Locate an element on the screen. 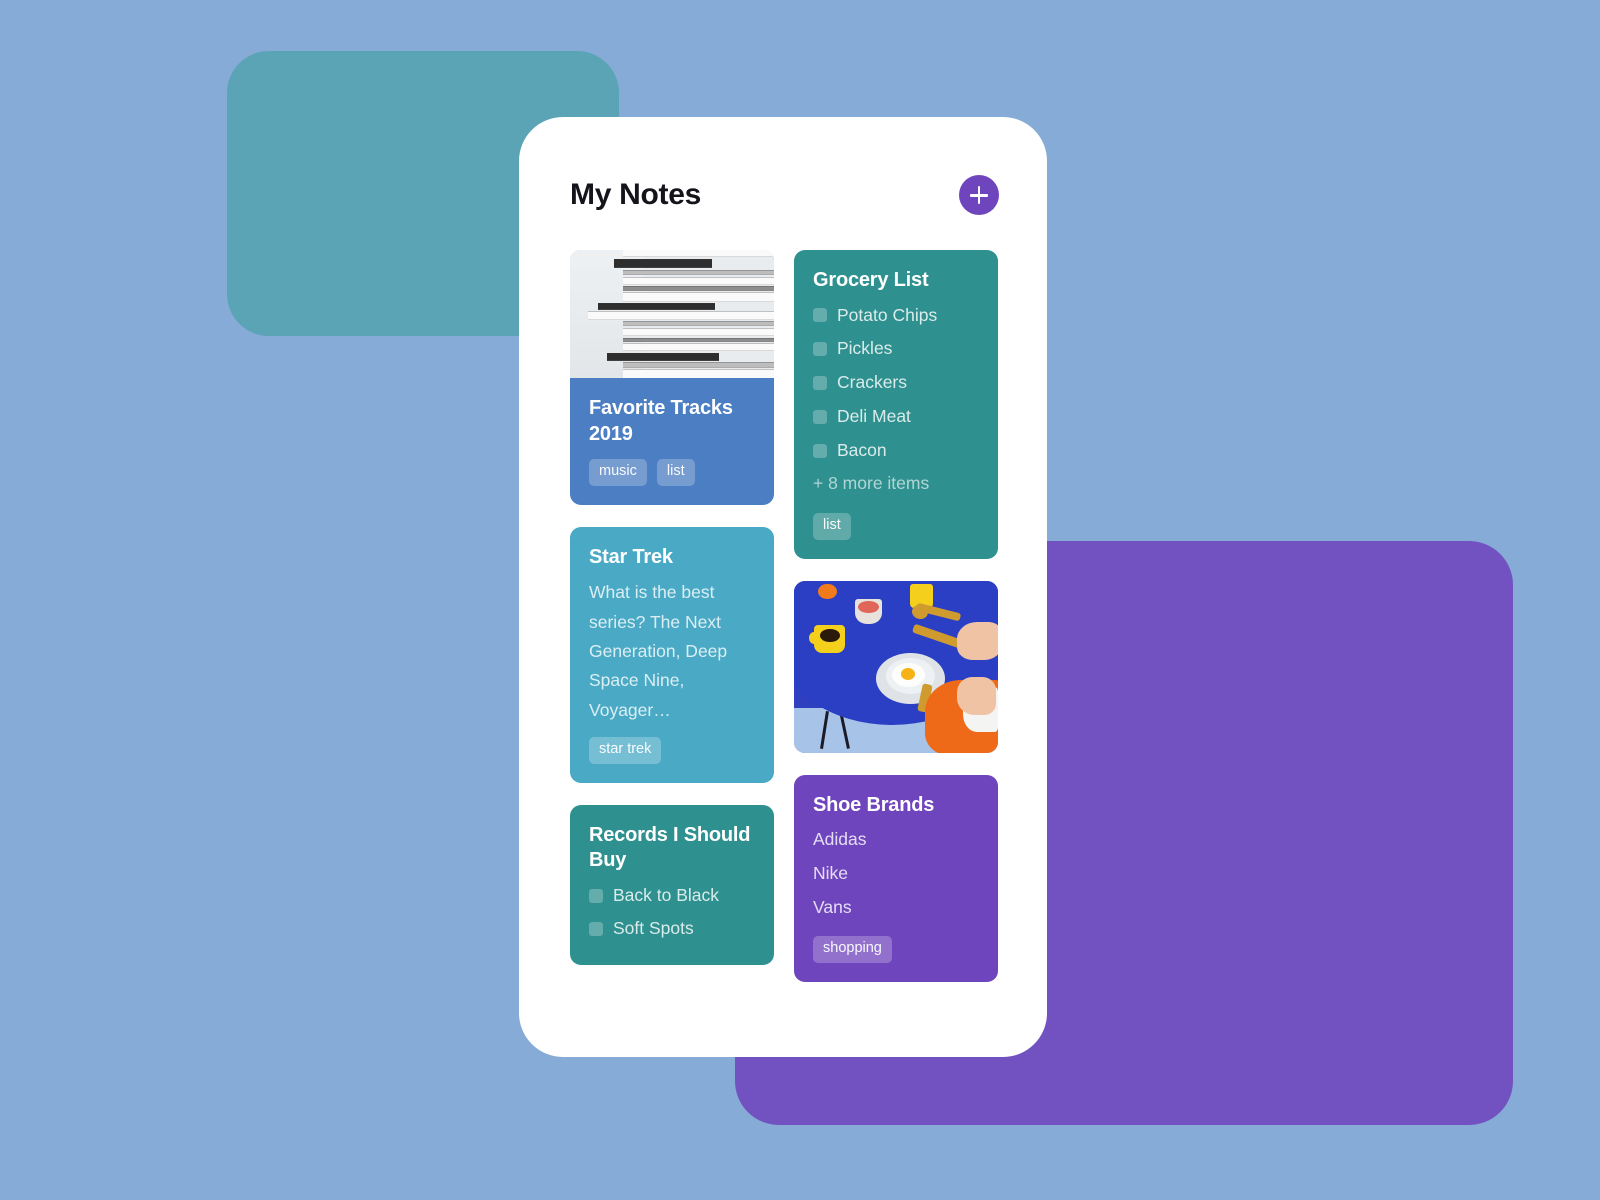 Image resolution: width=1600 pixels, height=1200 pixels. list-item-label: Crackers is located at coordinates (872, 382).